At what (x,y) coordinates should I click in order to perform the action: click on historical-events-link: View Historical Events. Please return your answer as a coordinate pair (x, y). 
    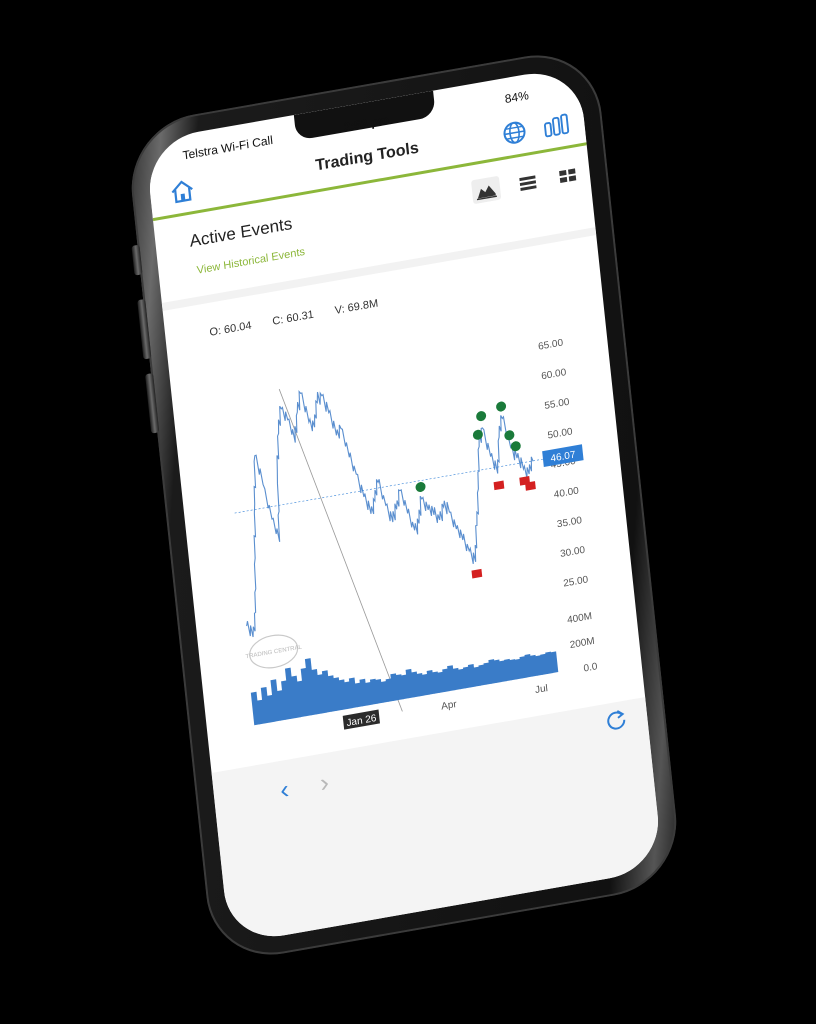
    Looking at the image, I should click on (250, 261).